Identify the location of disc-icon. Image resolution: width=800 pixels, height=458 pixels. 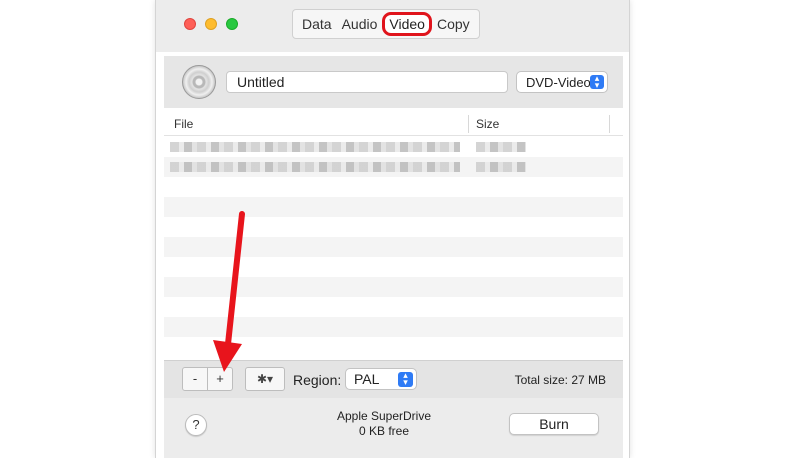
(199, 82).